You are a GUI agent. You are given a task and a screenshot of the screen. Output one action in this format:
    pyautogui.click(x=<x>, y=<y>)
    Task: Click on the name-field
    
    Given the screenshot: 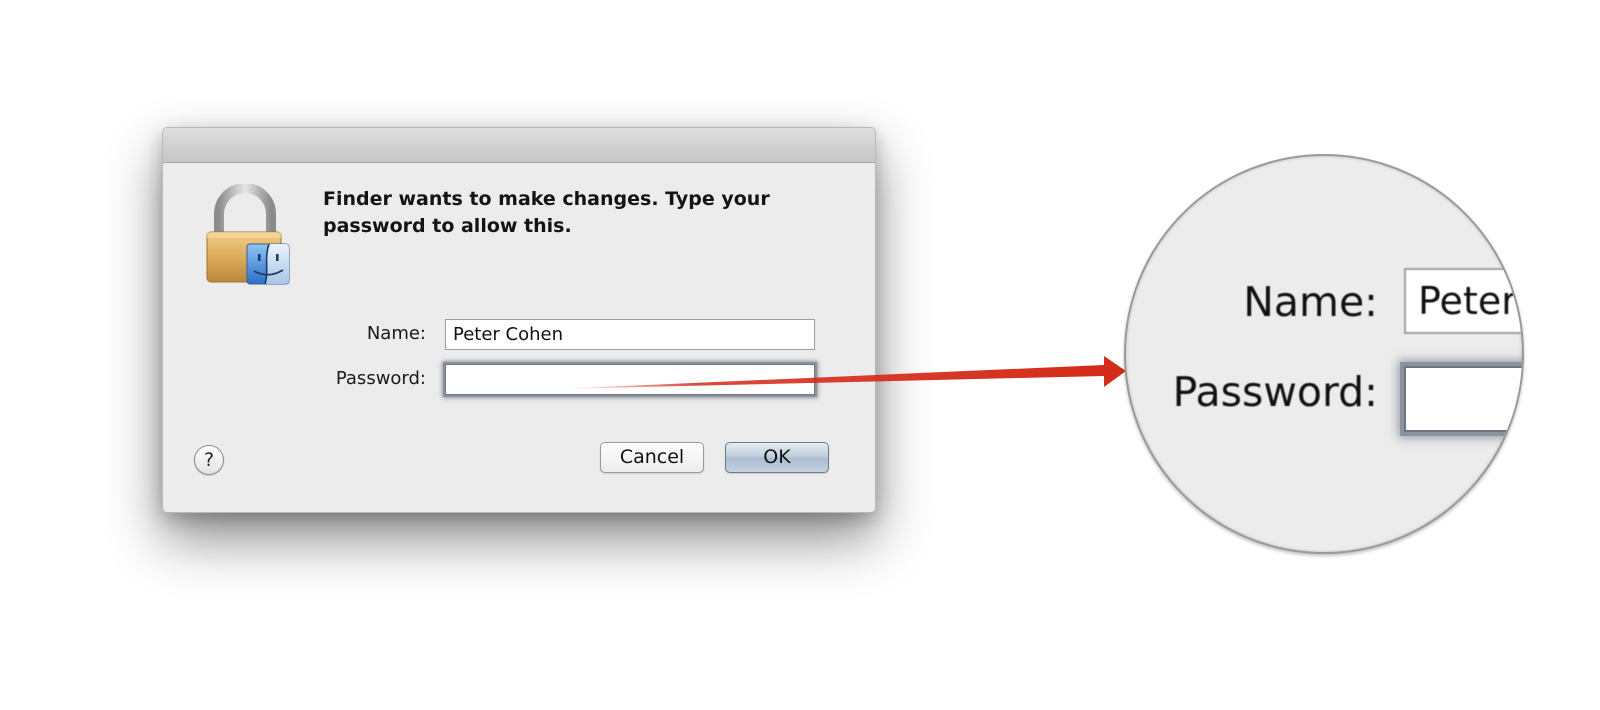 What is the action you would take?
    pyautogui.click(x=630, y=334)
    